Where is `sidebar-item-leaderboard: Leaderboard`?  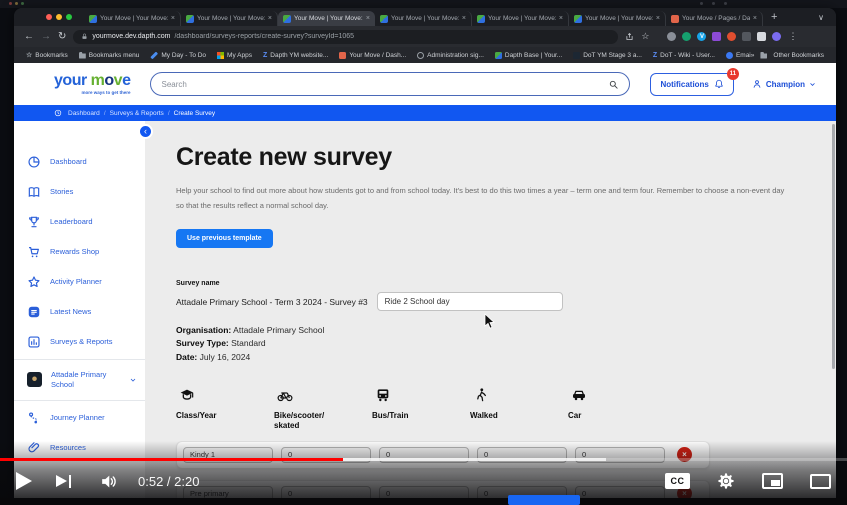
sidebar-item-leaderboard: Leaderboard is located at coordinates (79, 222).